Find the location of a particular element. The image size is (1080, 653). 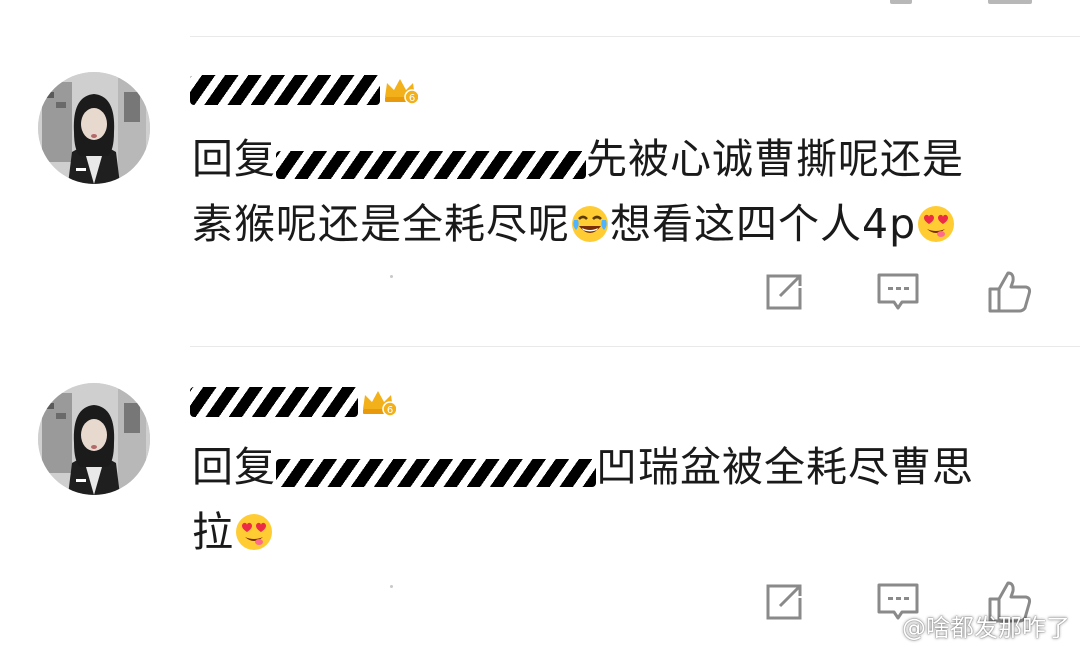

comment-button is located at coordinates (898, 292).